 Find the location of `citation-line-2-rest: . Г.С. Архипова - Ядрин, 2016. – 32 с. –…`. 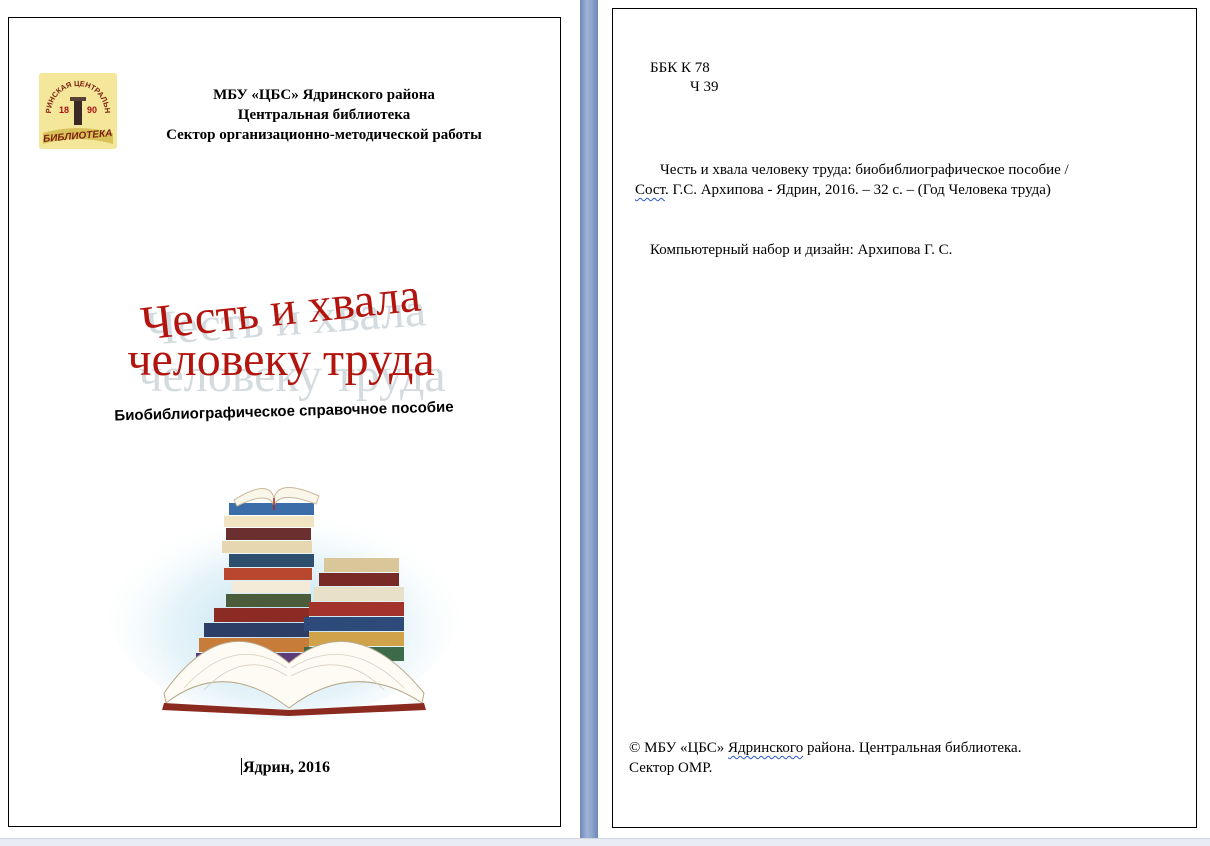

citation-line-2-rest: . Г.С. Архипова - Ядрин, 2016. – 32 с. –… is located at coordinates (857, 190).